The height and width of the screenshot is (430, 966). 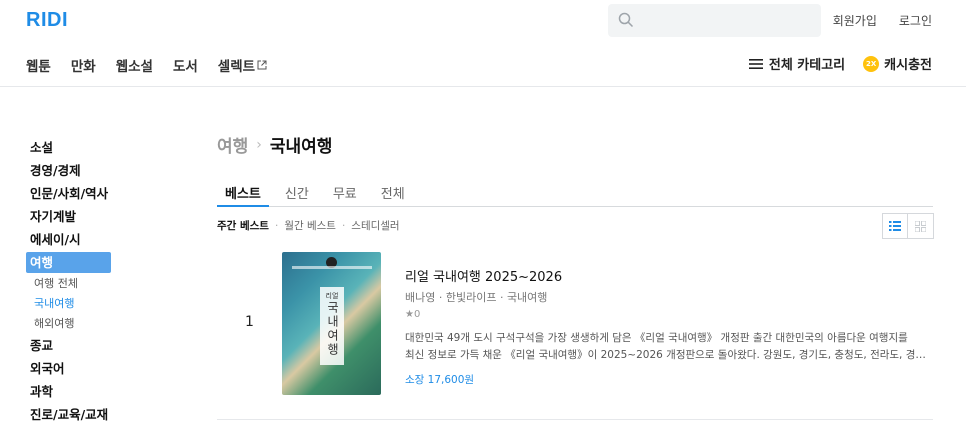 What do you see at coordinates (882, 20) in the screenshot?
I see `account-links: 회원가입 로그인` at bounding box center [882, 20].